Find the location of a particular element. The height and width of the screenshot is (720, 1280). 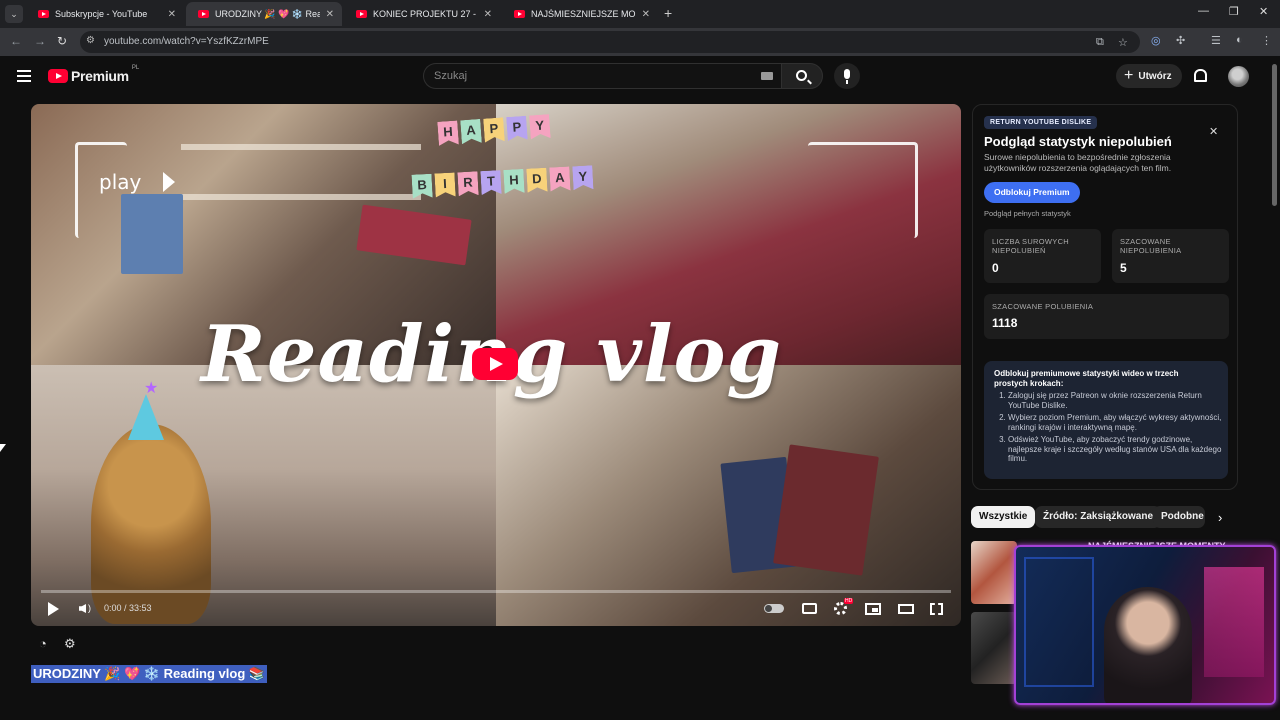

streamer-figure is located at coordinates (1148, 645).